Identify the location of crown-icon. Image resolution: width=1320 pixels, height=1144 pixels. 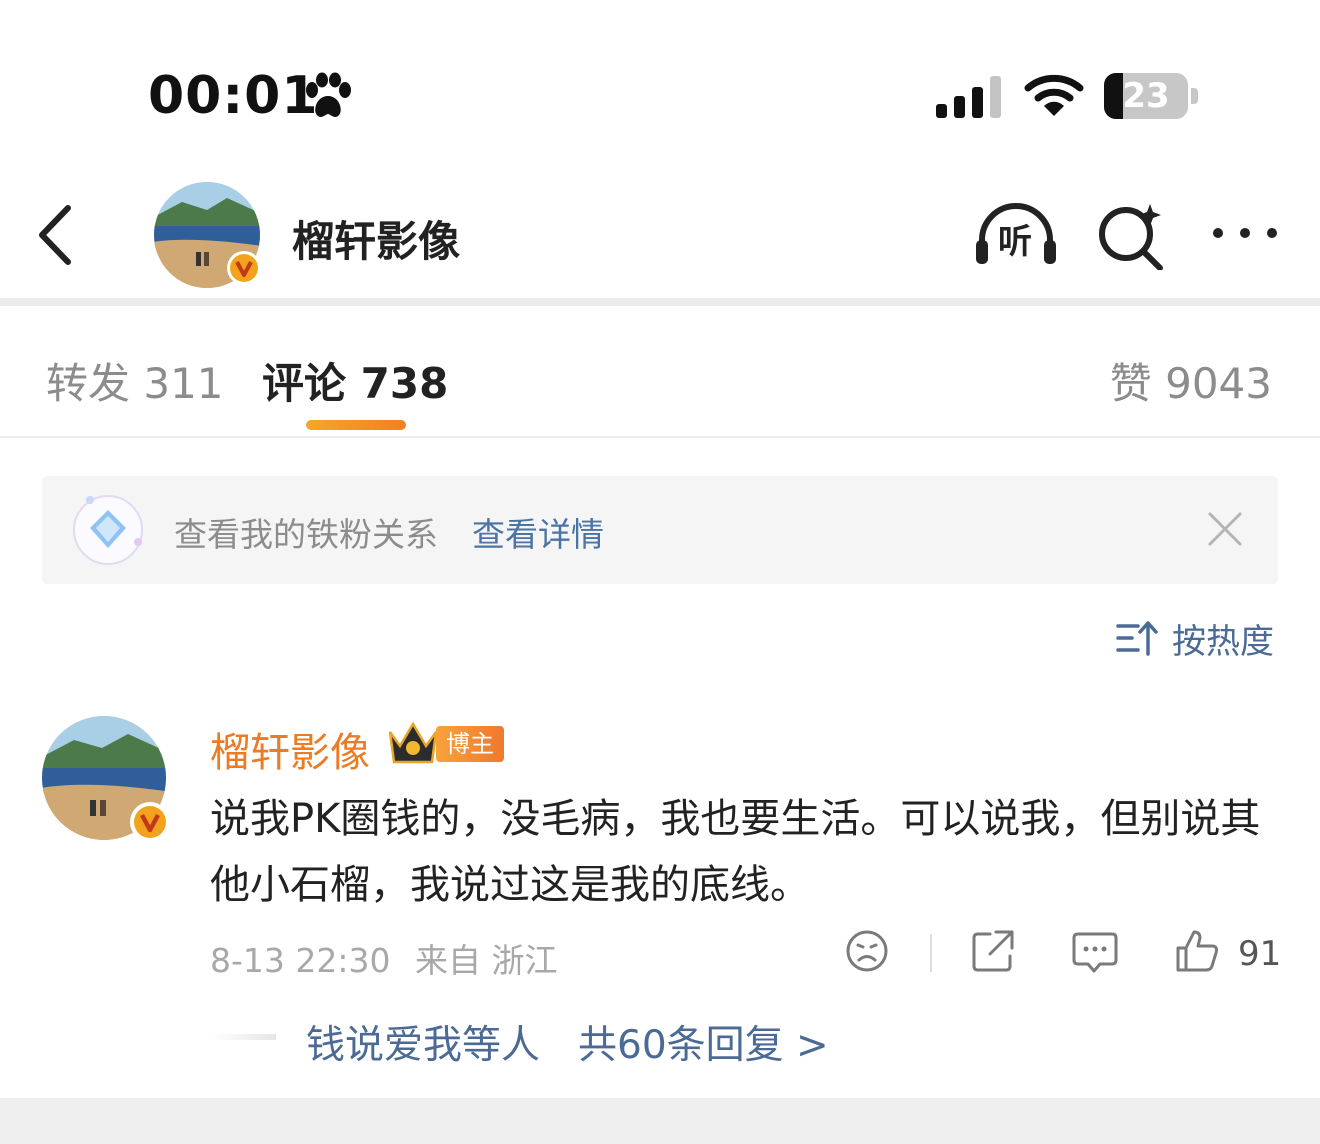
(413, 742).